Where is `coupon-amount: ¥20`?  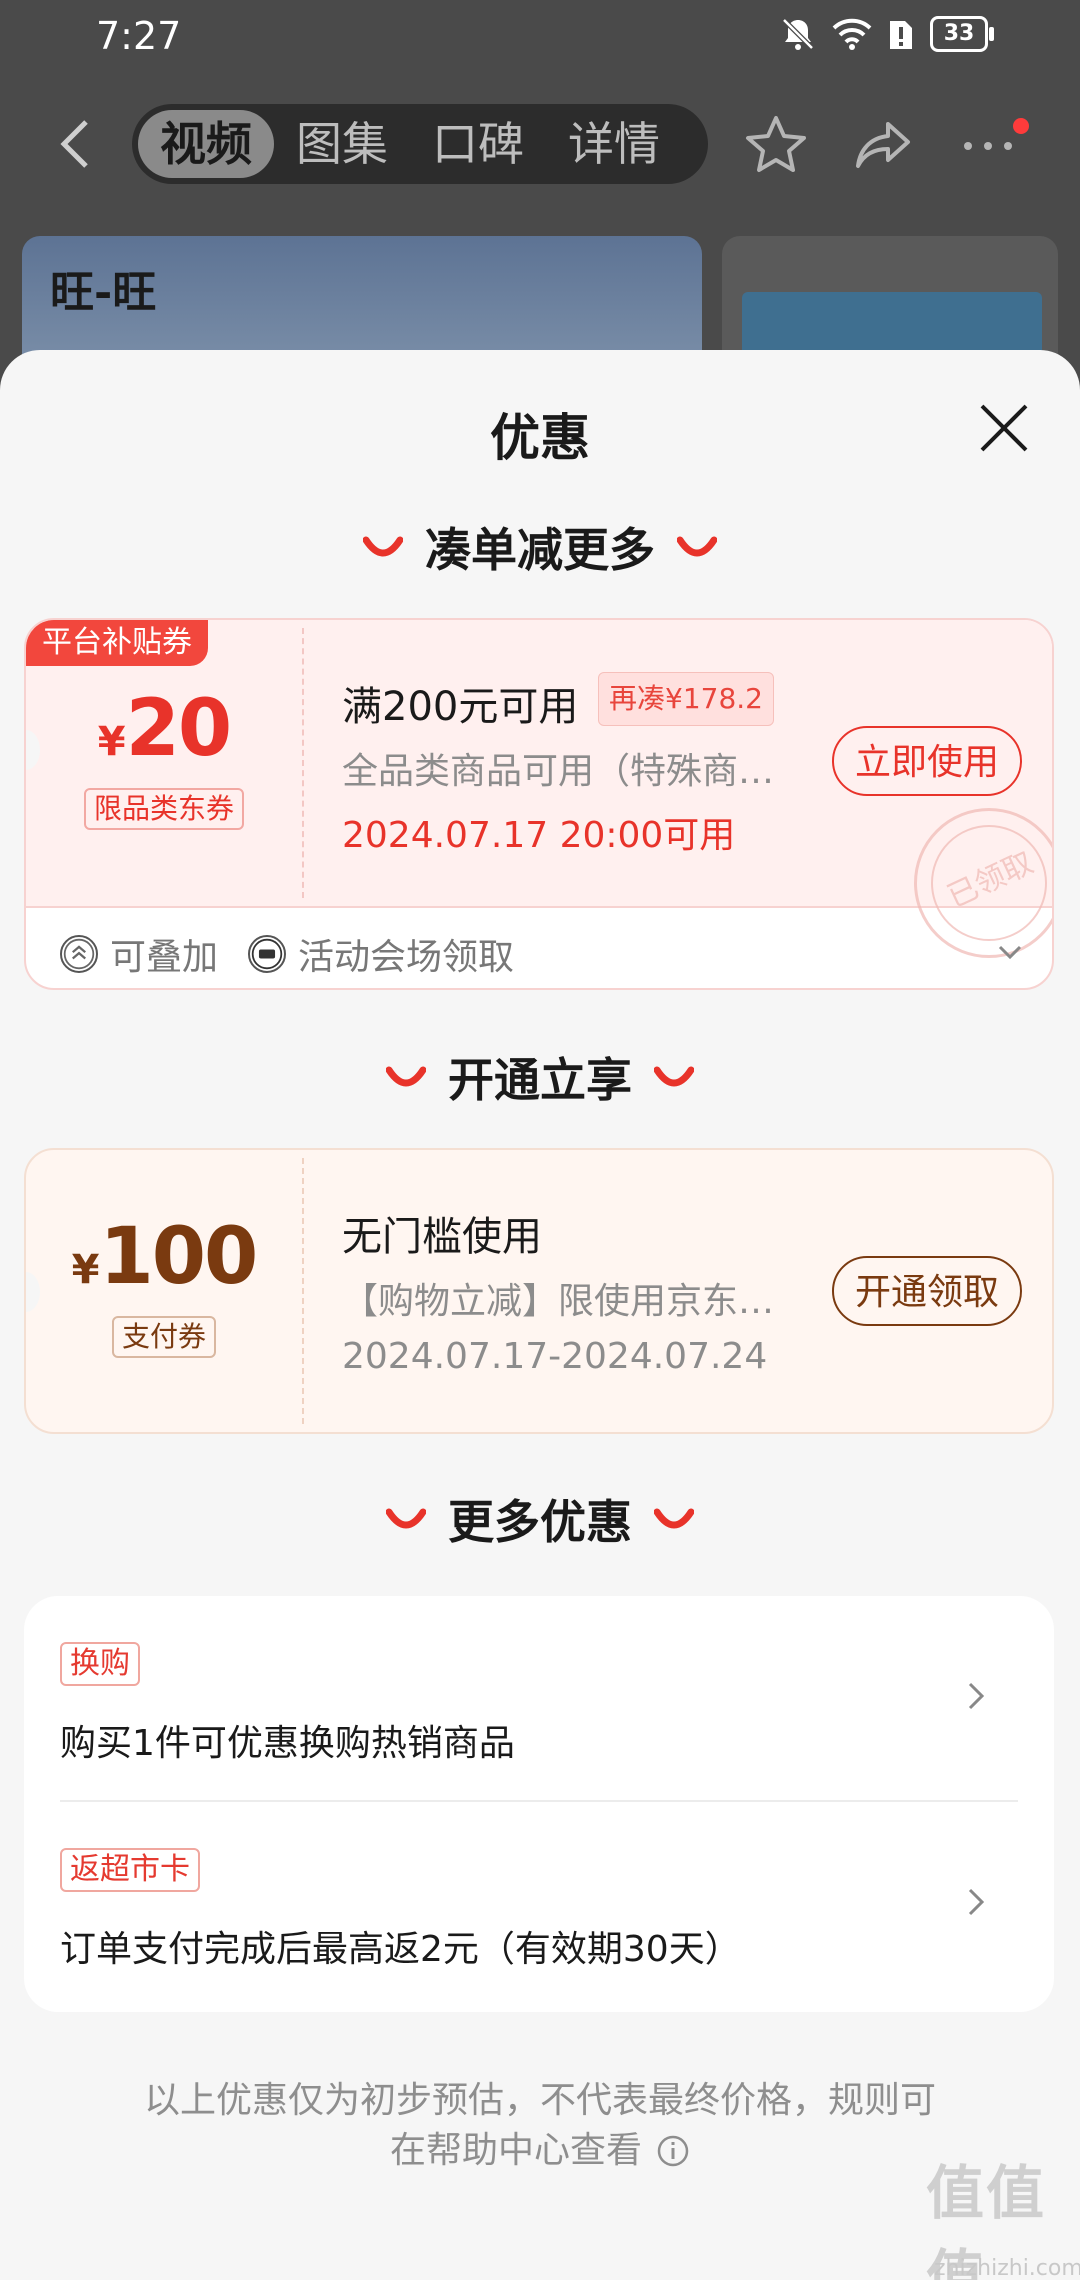
coupon-amount: ¥20 is located at coordinates (164, 729).